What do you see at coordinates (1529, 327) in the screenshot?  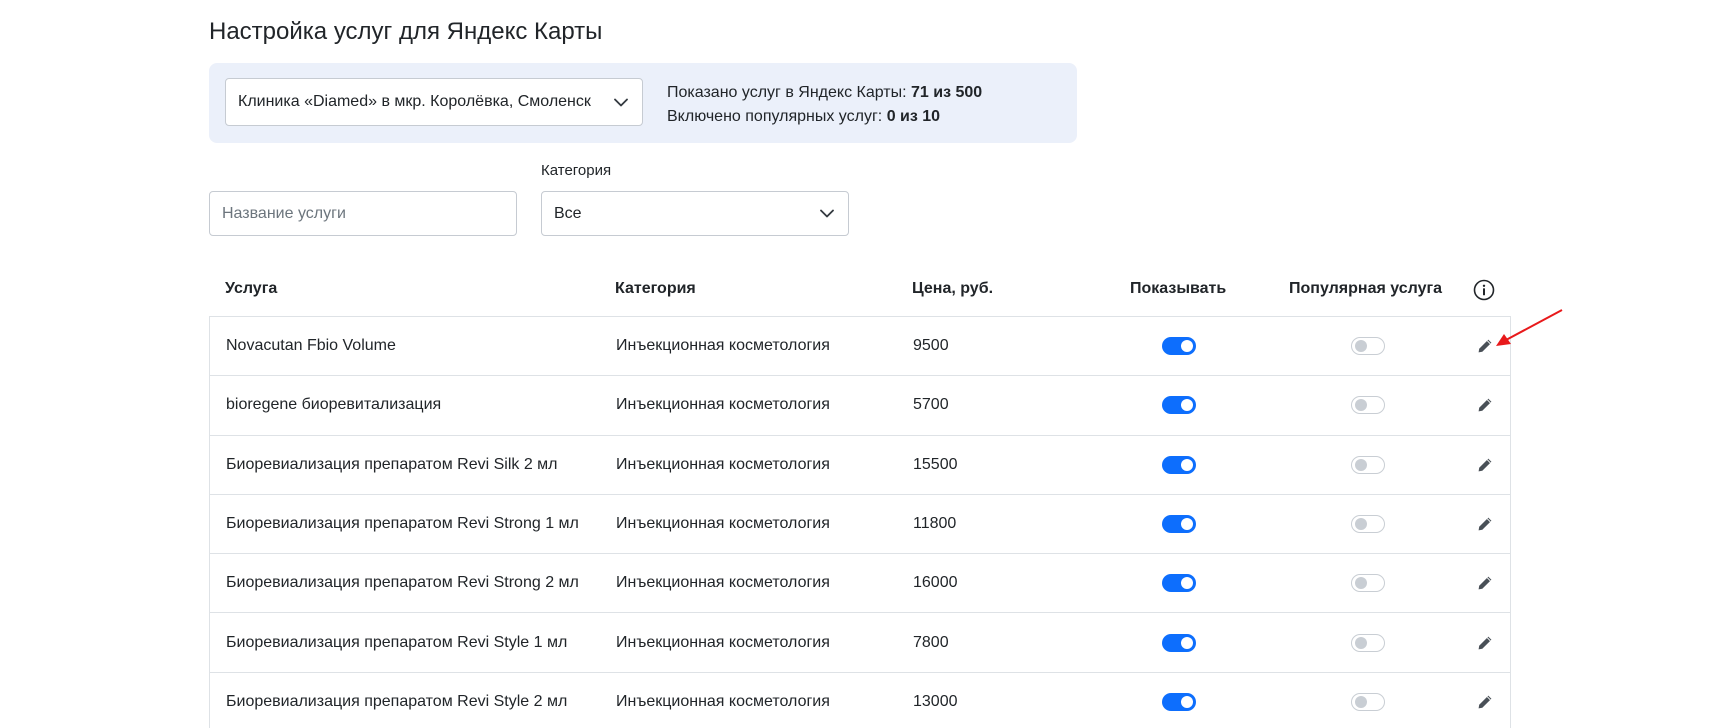 I see `annotation-arrow-icon` at bounding box center [1529, 327].